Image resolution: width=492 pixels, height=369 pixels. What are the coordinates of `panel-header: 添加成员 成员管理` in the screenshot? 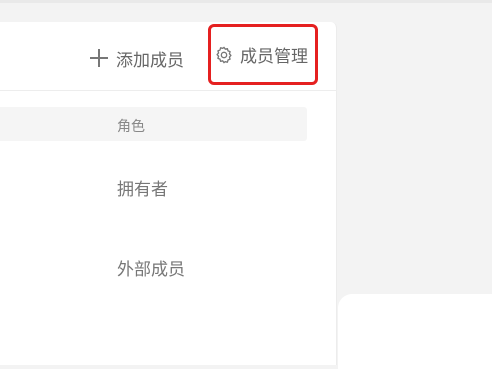 It's located at (168, 56).